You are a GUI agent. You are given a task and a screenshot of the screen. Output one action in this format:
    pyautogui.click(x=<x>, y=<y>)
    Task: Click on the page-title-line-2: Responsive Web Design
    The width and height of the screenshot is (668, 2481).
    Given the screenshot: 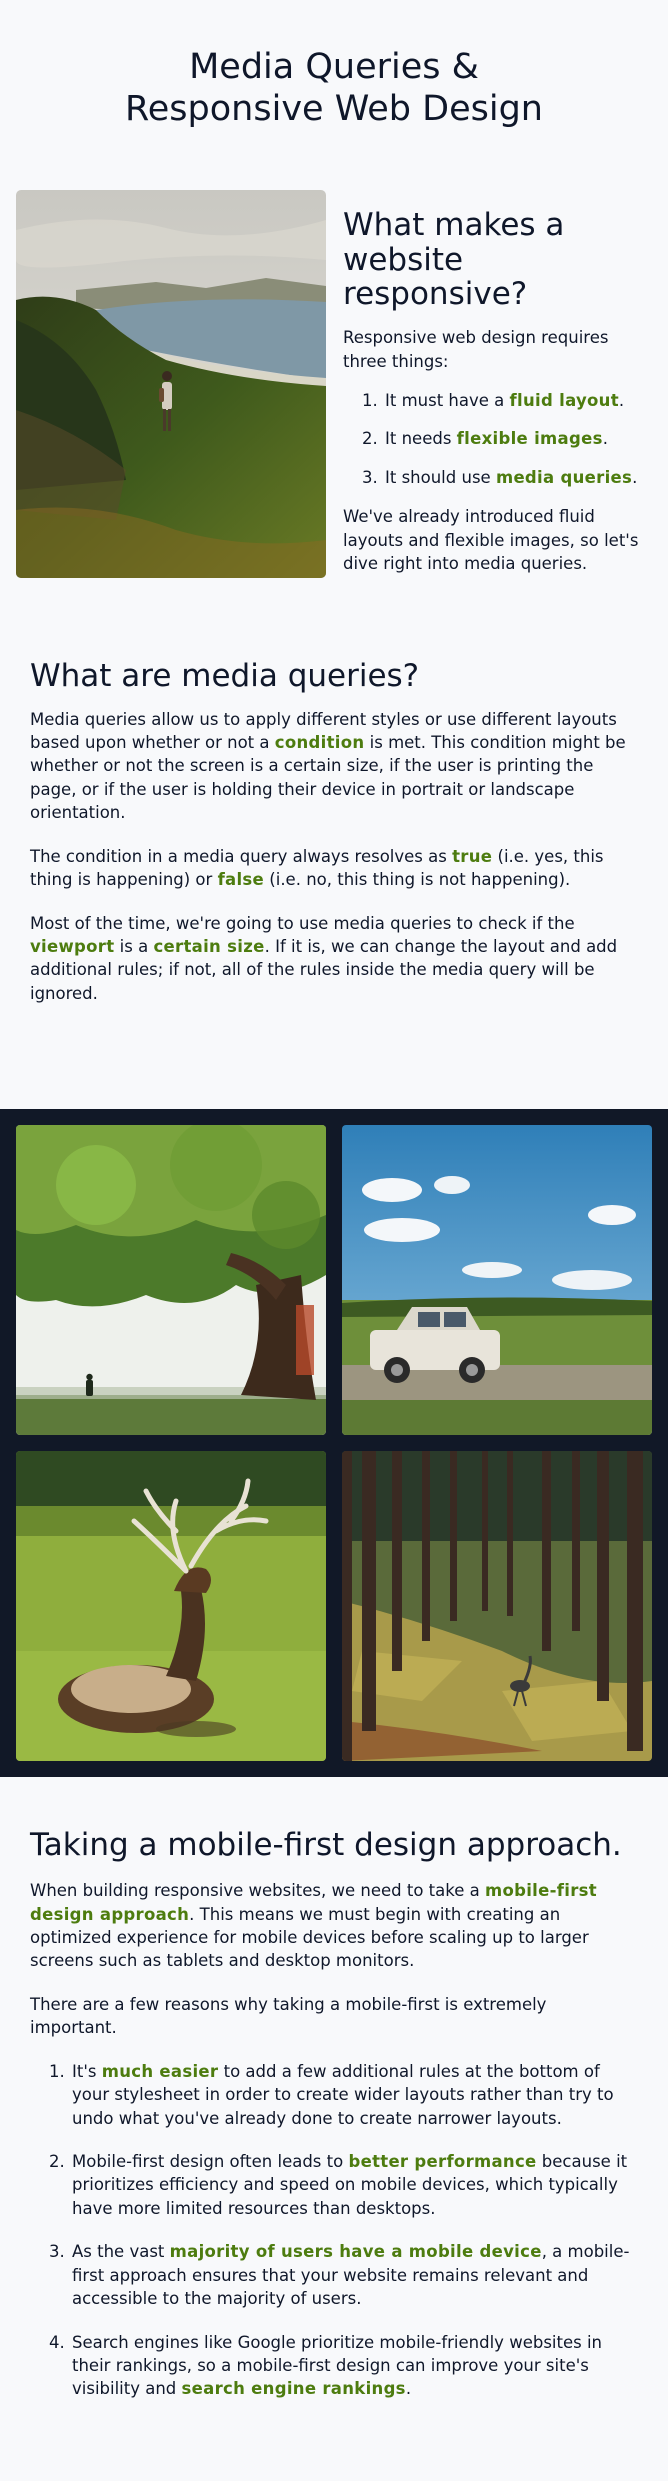 What is the action you would take?
    pyautogui.click(x=334, y=109)
    